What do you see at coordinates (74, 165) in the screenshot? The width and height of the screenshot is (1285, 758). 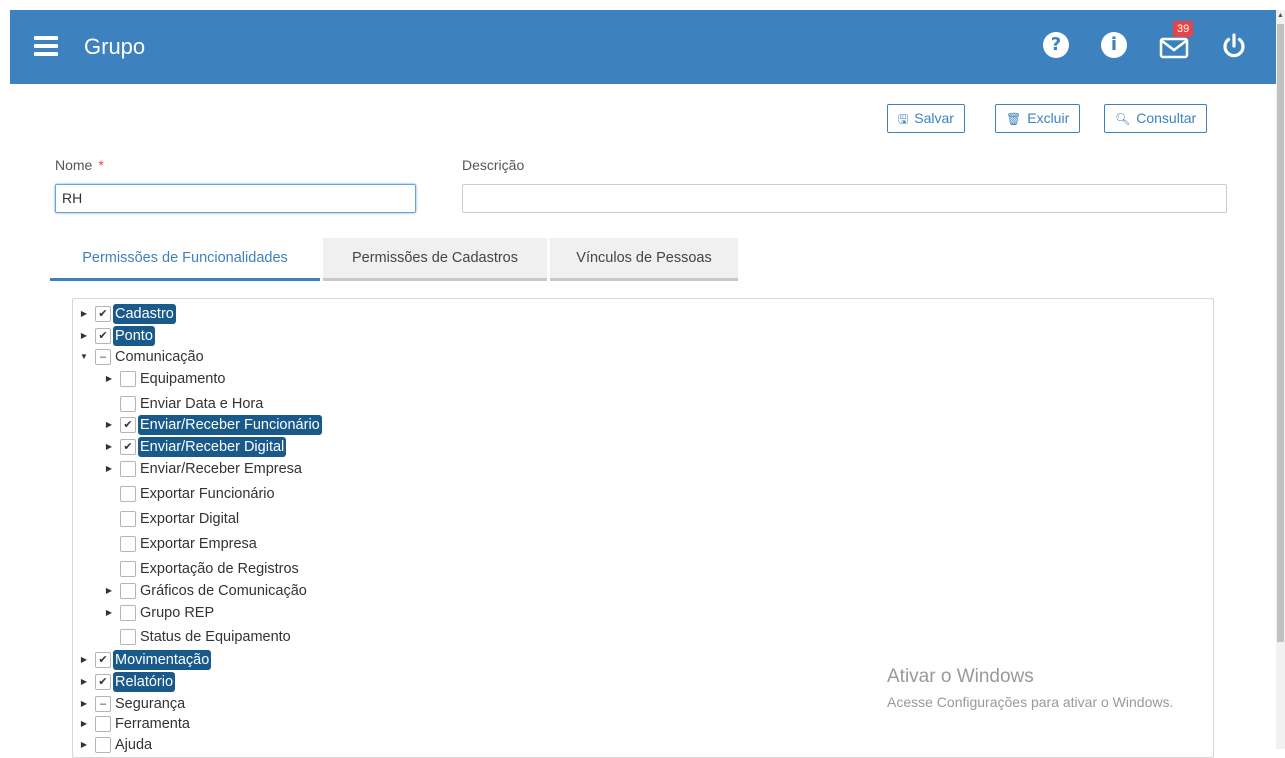 I see `name-label-text: Nome` at bounding box center [74, 165].